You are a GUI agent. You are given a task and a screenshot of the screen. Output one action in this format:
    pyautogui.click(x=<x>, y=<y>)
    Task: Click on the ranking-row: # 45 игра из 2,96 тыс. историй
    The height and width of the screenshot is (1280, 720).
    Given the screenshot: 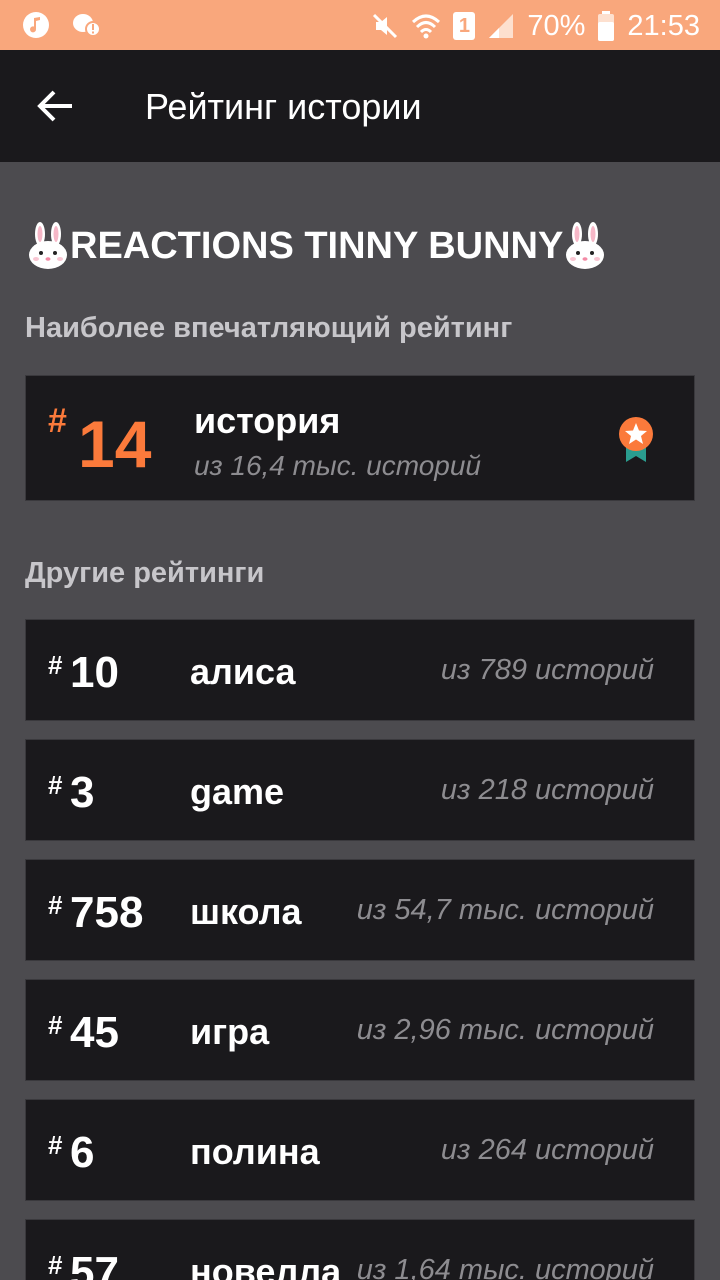 What is the action you would take?
    pyautogui.click(x=360, y=1030)
    